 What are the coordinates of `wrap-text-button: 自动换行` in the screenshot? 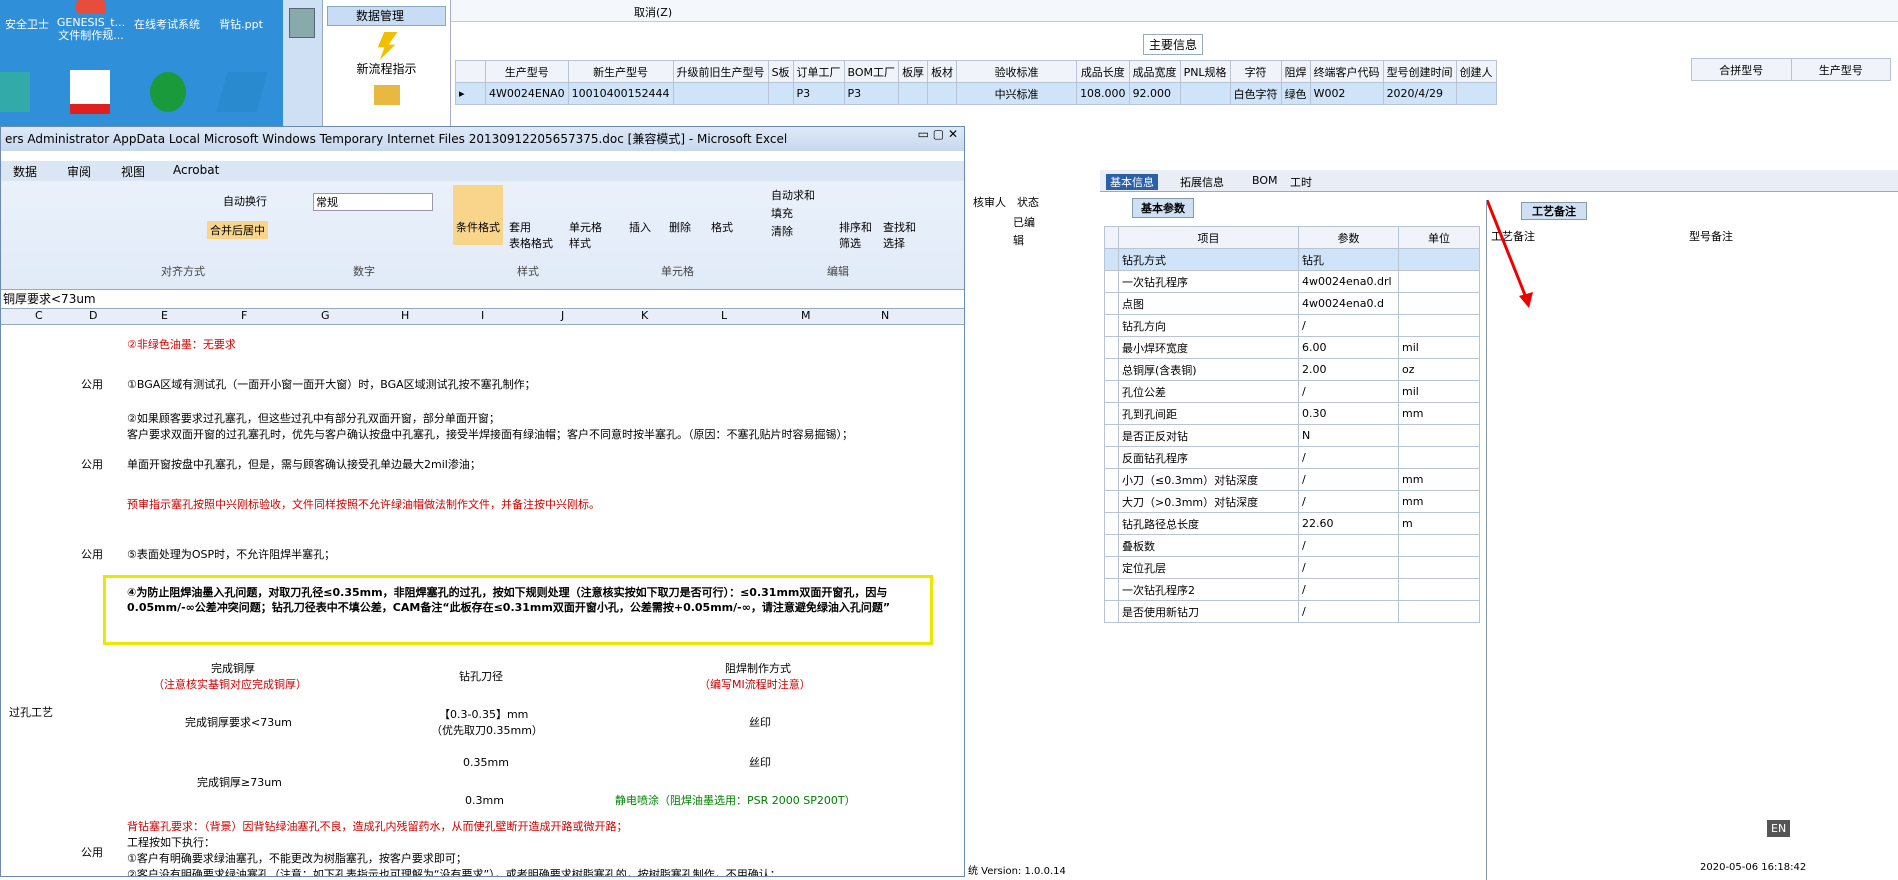 It's located at (245, 201).